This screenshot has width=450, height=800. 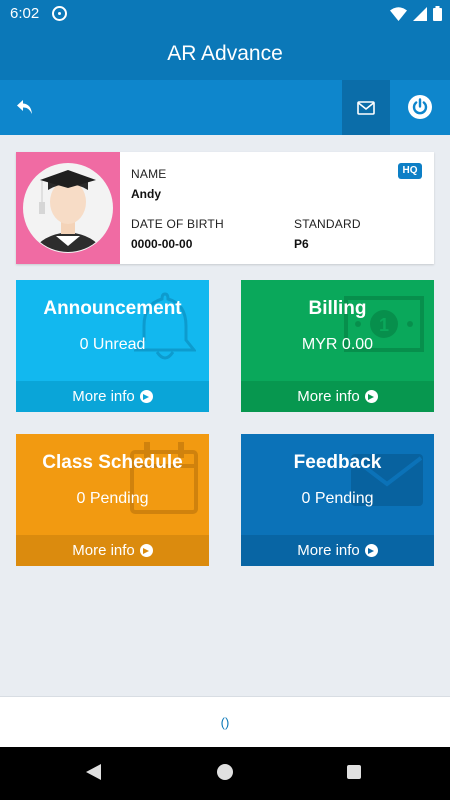 I want to click on wifi-icon, so click(x=398, y=13).